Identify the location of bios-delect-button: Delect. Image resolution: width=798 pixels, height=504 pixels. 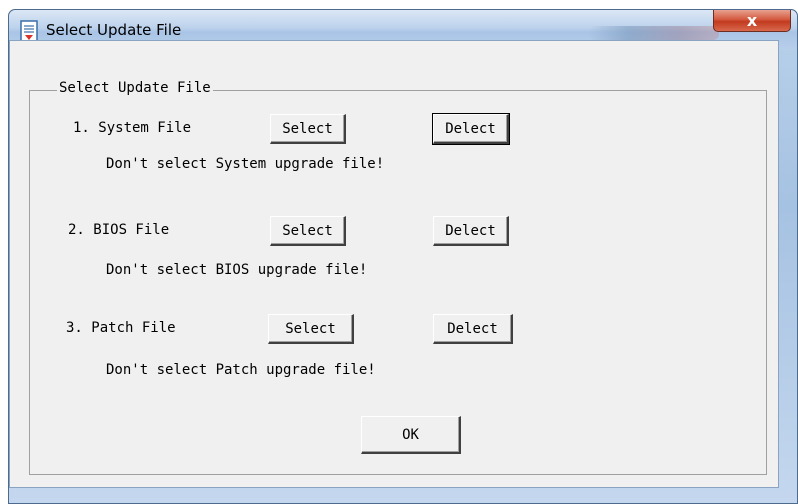
(471, 231).